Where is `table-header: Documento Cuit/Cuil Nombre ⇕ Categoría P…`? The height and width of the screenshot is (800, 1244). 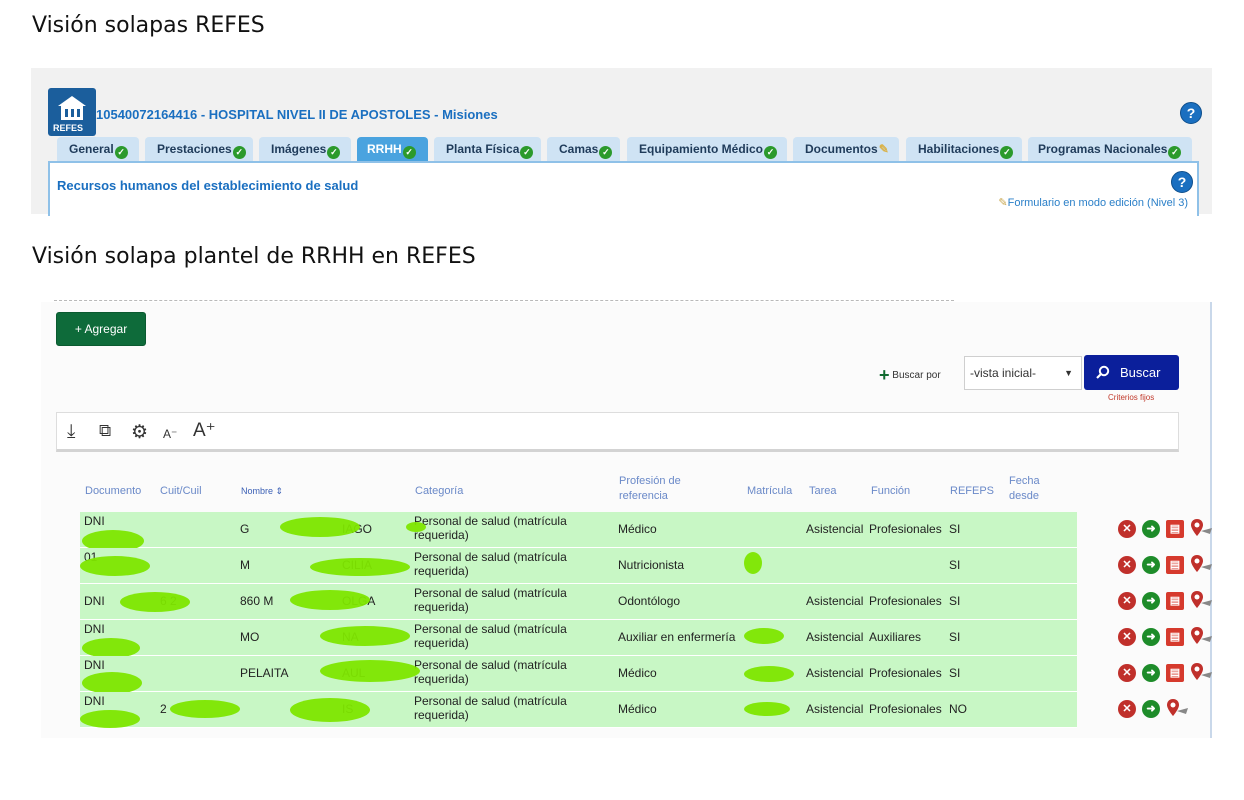
table-header: Documento Cuit/Cuil Nombre ⇕ Categoría P… is located at coordinates (571, 492).